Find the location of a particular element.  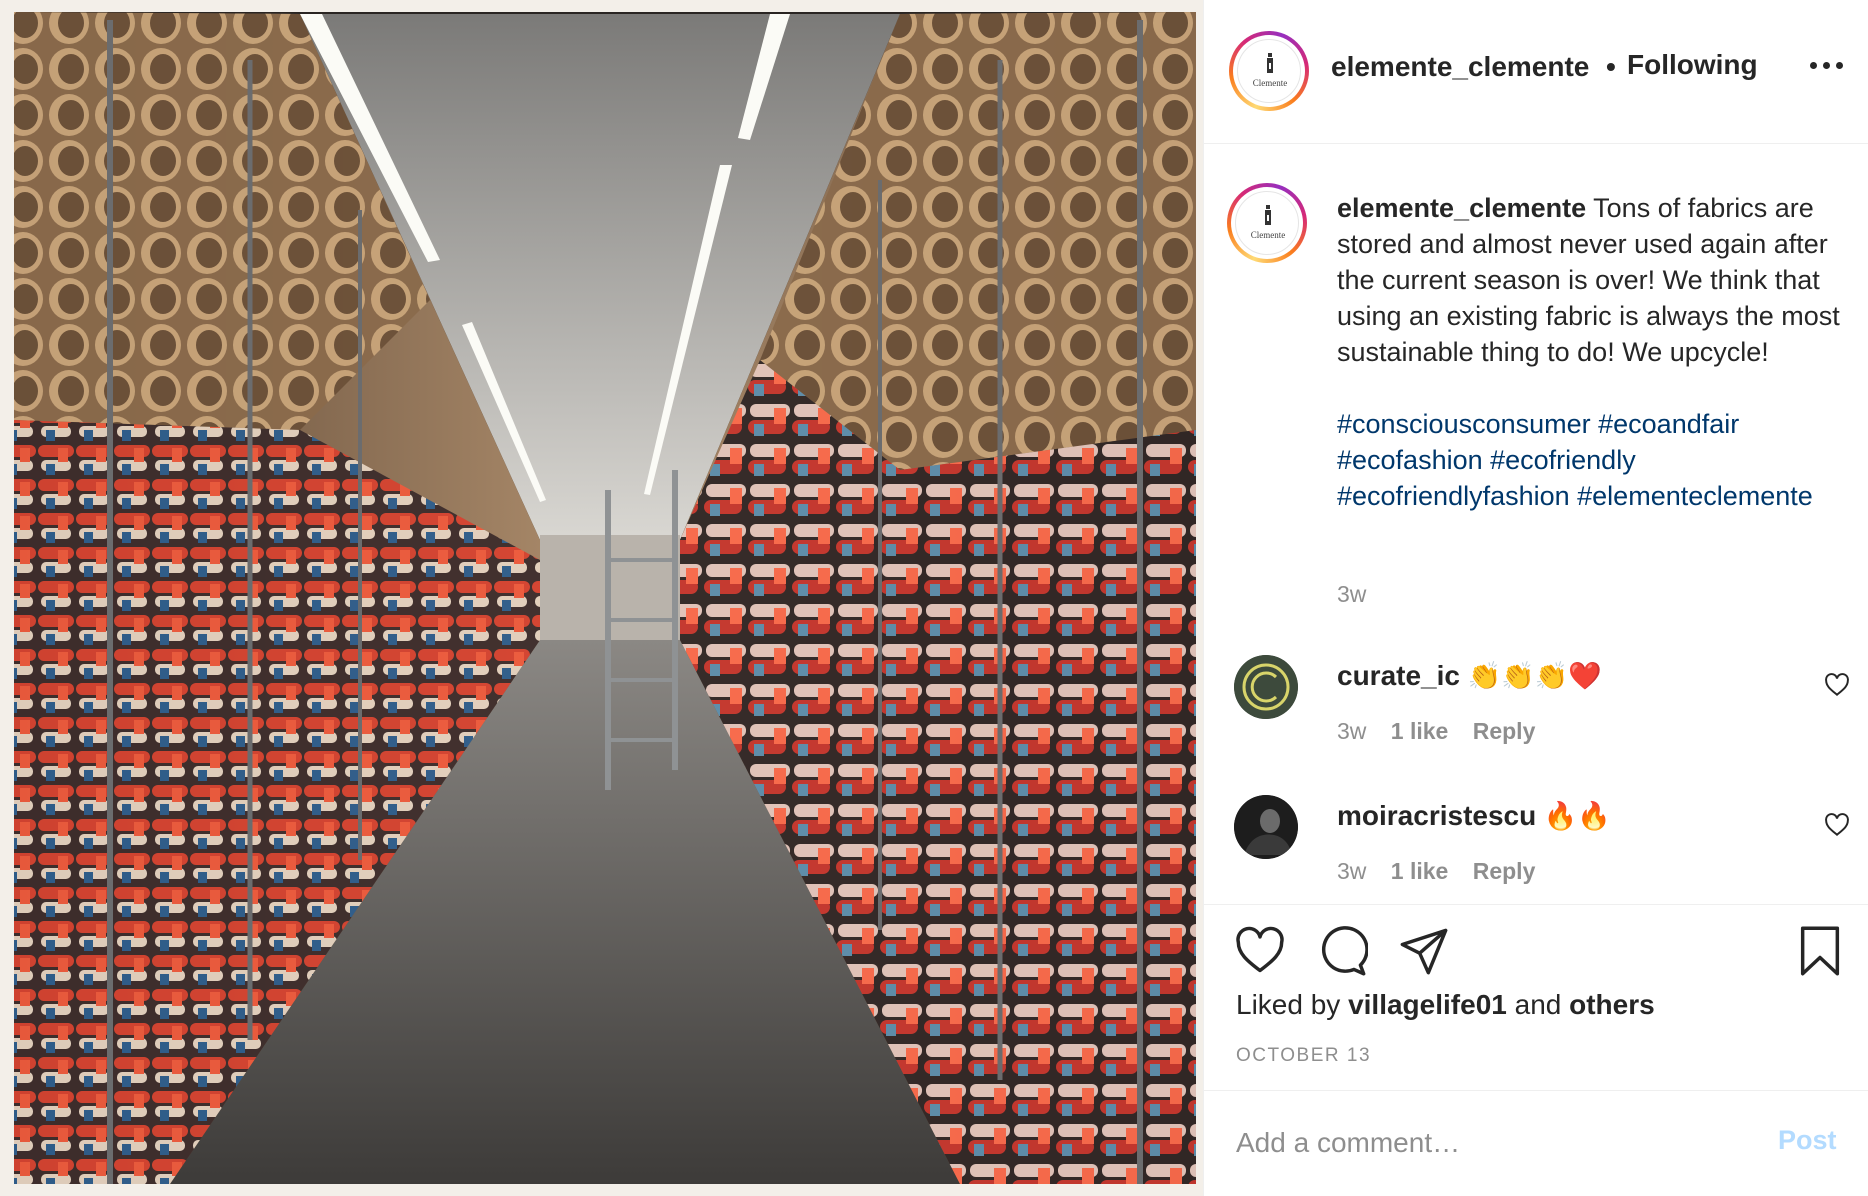

post-header: Clemente elemente_clemente • Following is located at coordinates (1536, 72).